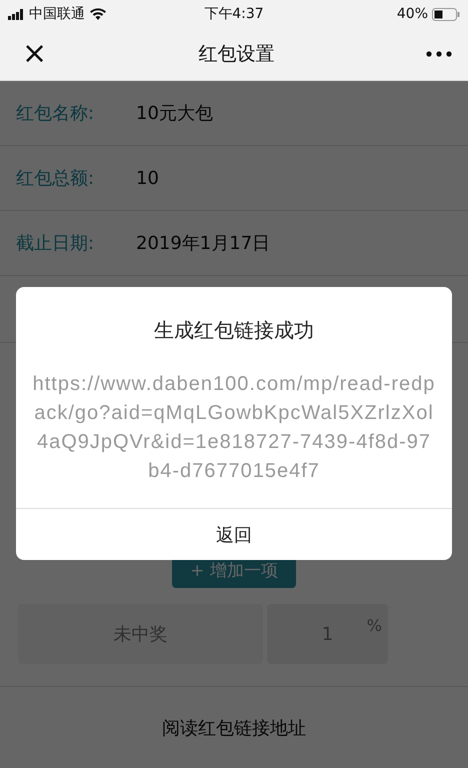  What do you see at coordinates (16, 14) in the screenshot?
I see `signal-icon` at bounding box center [16, 14].